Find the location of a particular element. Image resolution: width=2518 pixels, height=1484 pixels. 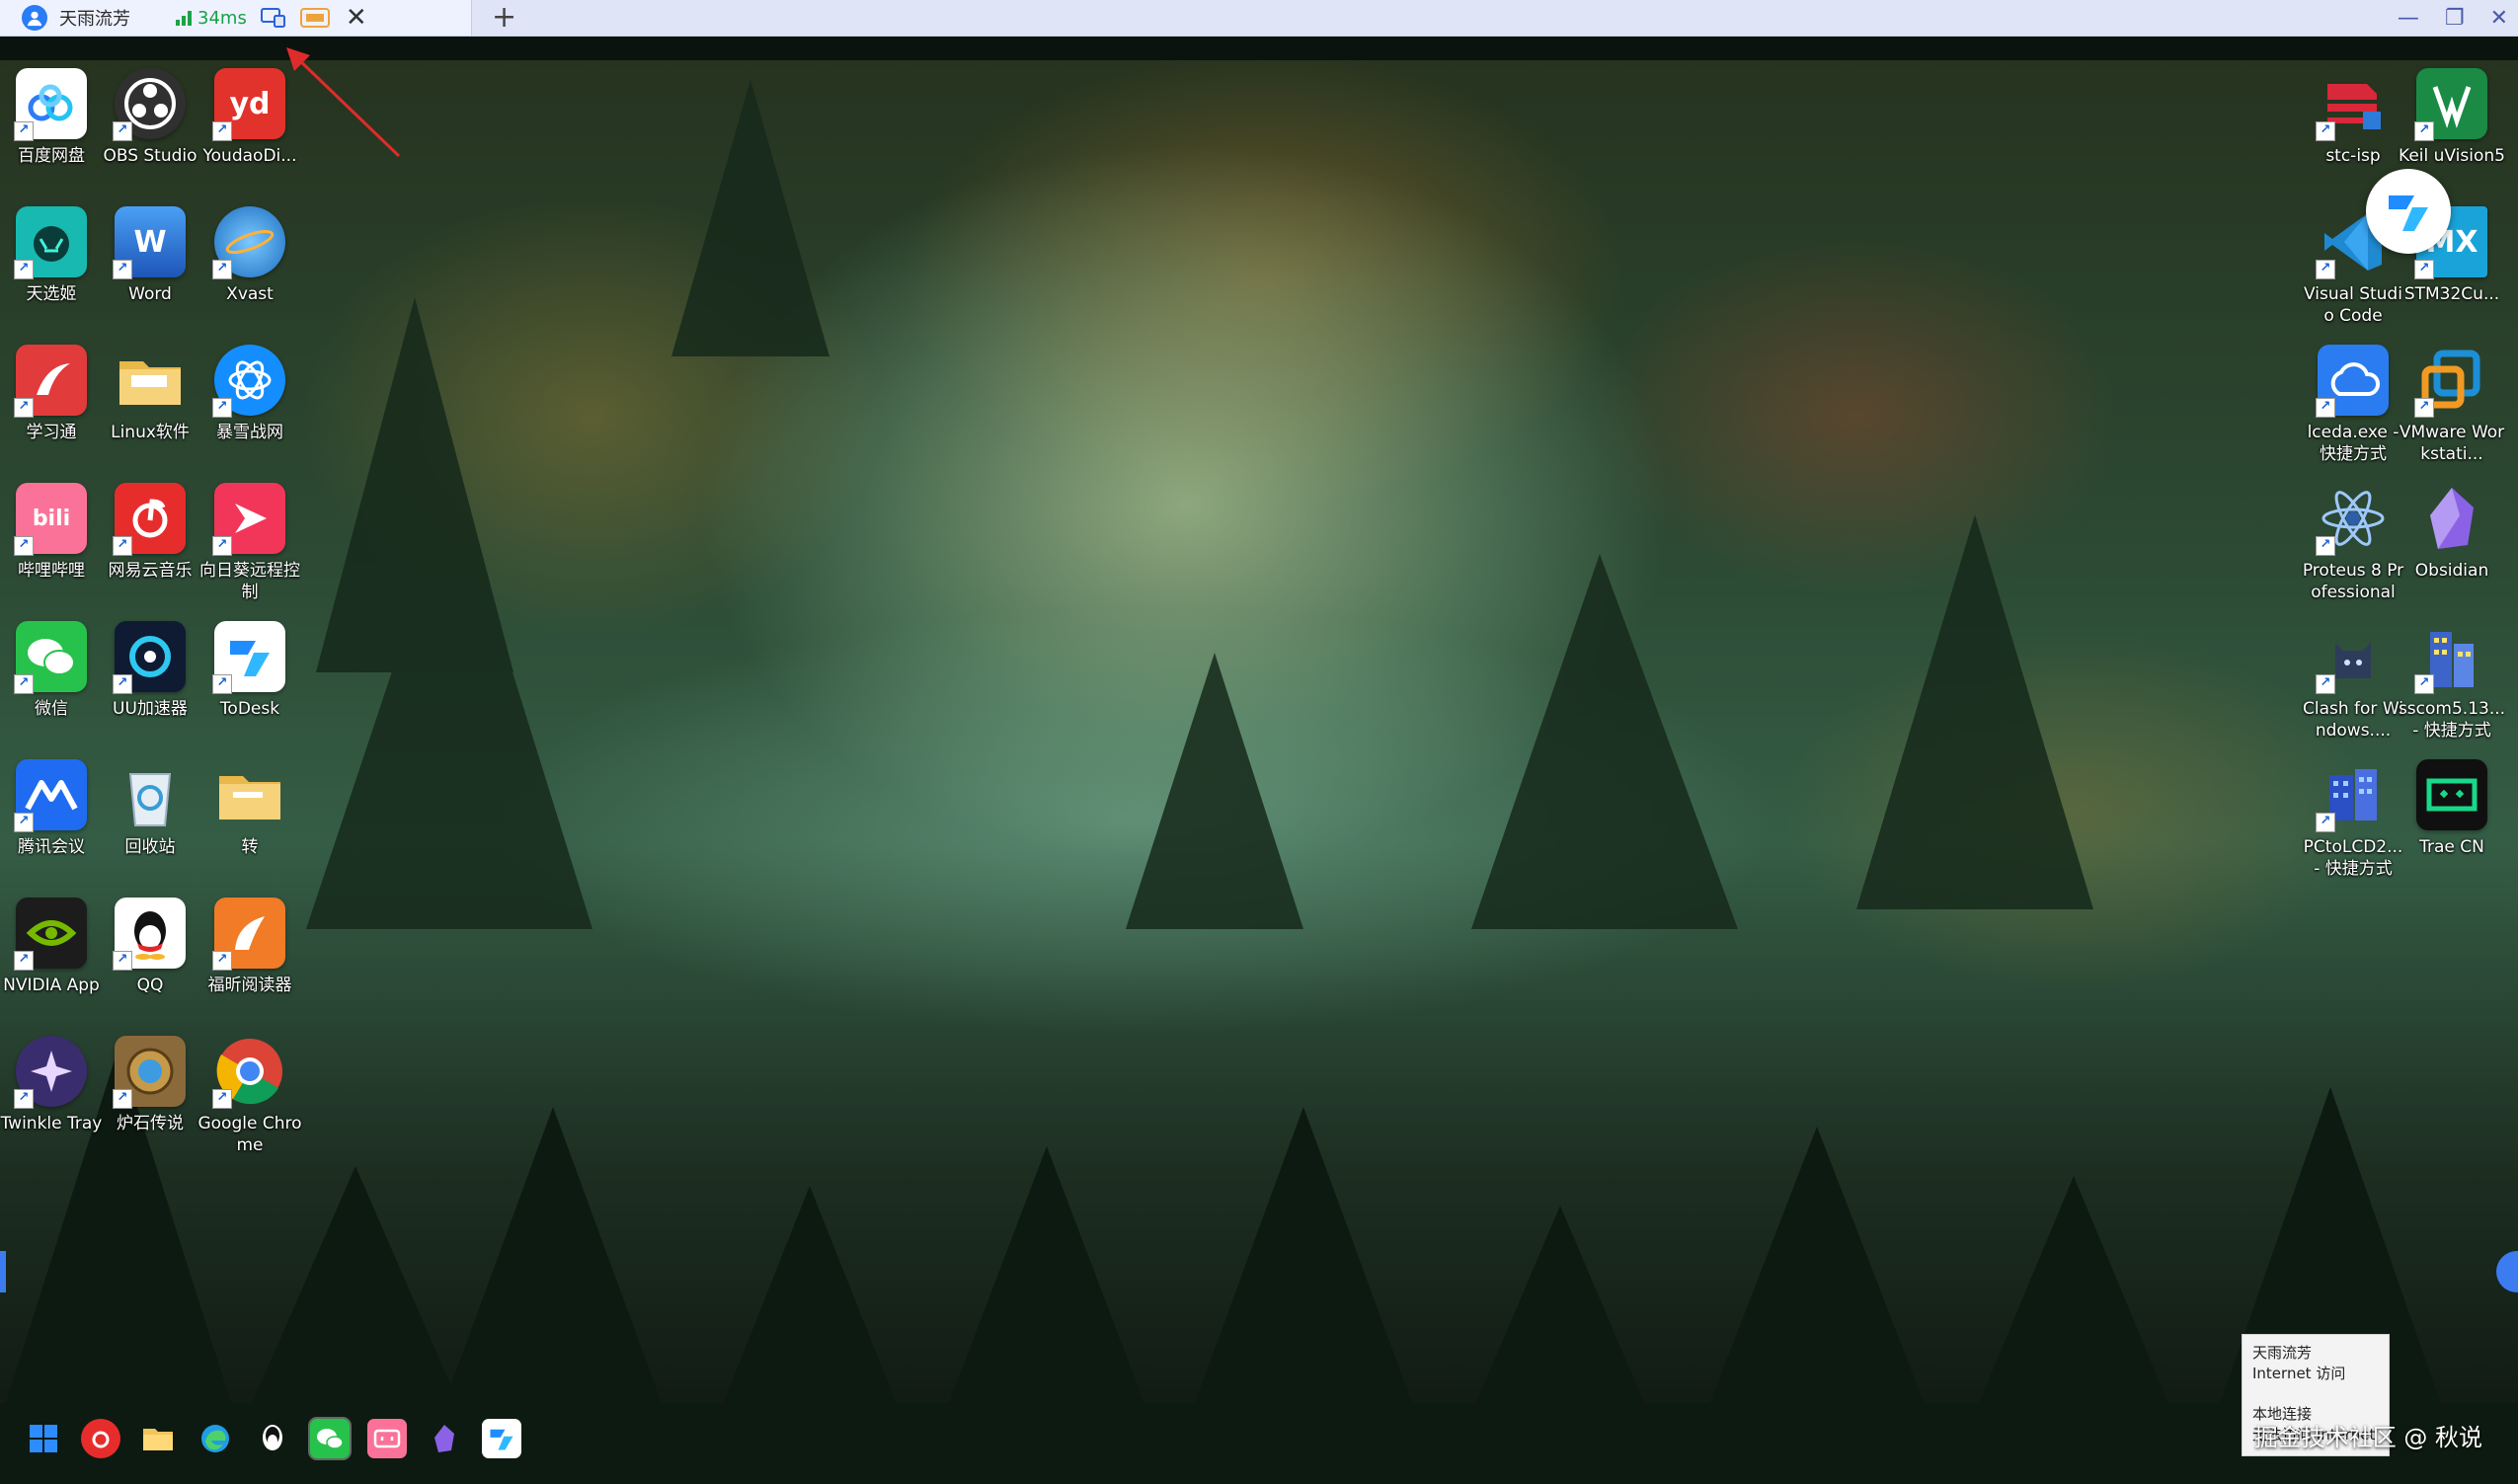

icon-label: 转 is located at coordinates (250, 847).